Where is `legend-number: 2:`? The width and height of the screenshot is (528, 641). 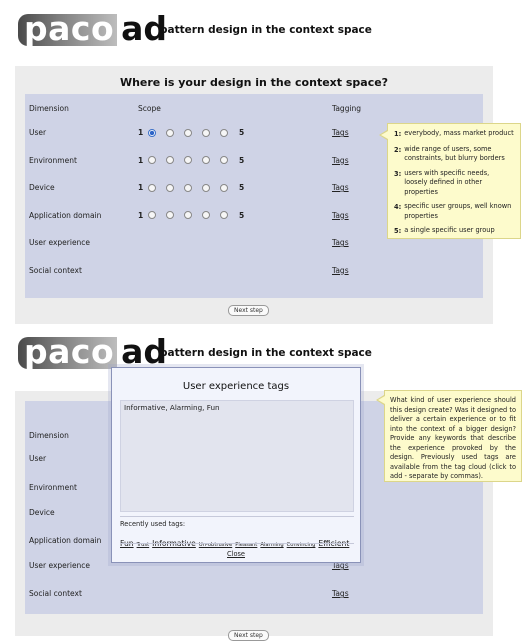 legend-number: 2: is located at coordinates (398, 149).